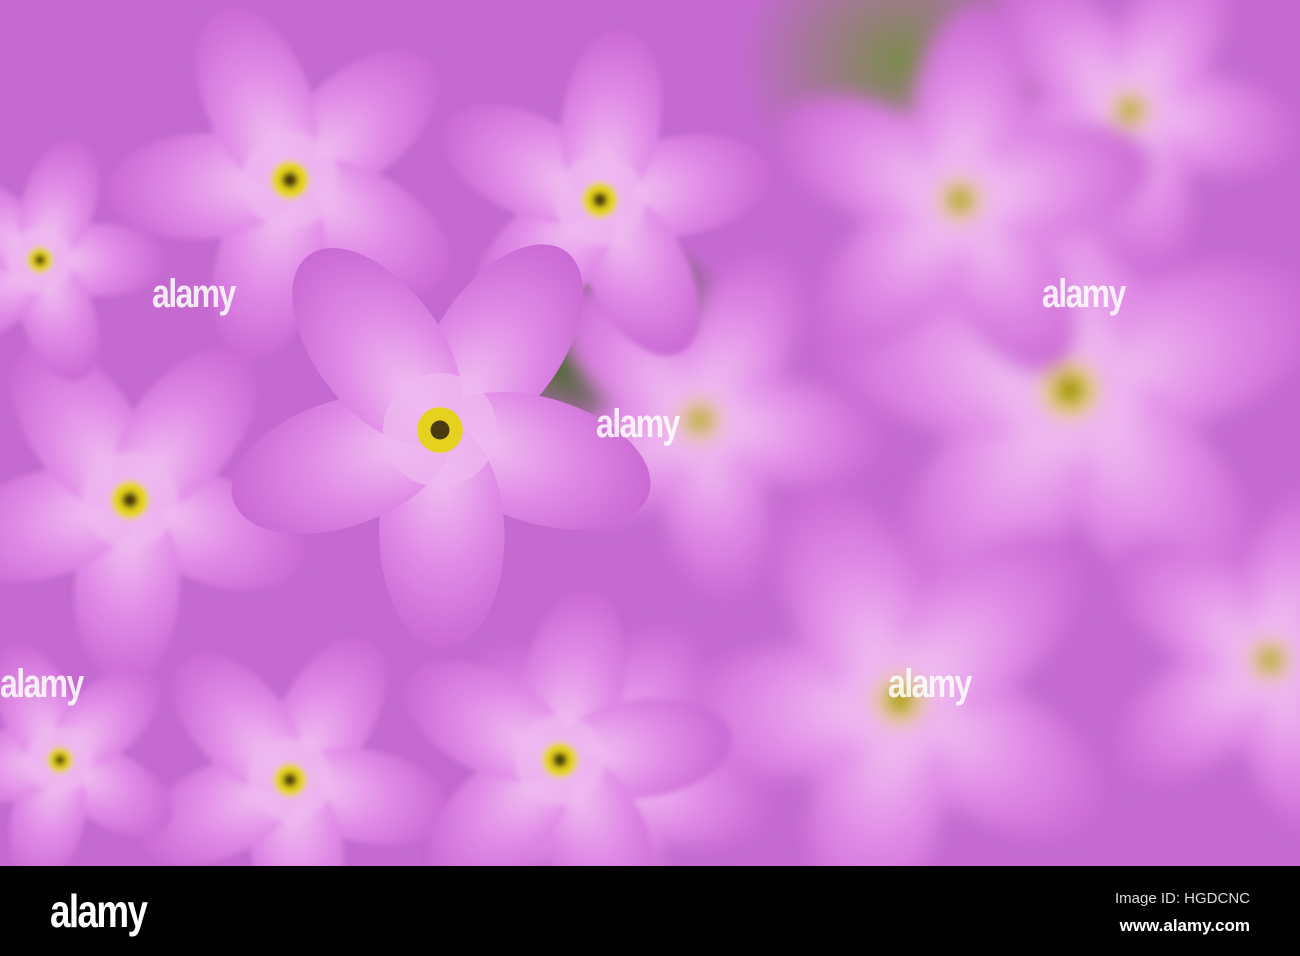 This screenshot has width=1300, height=956. I want to click on alamy-logo: alamy, so click(99, 911).